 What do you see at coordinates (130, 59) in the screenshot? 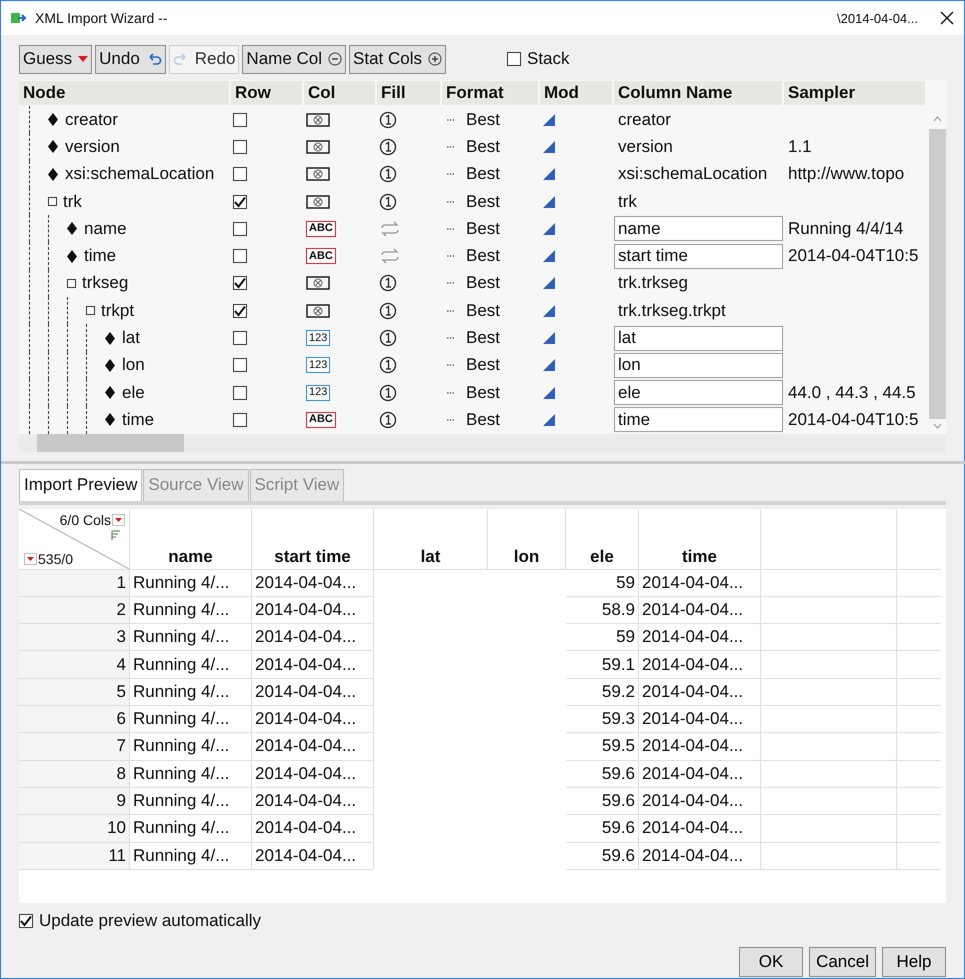
I see `toolbar-button: Undo` at bounding box center [130, 59].